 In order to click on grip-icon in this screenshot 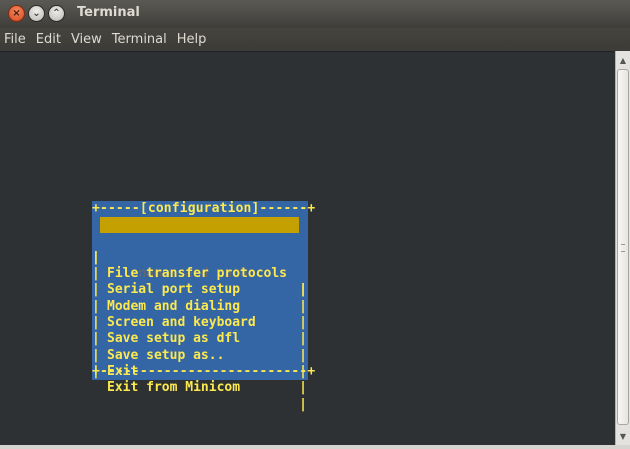, I will do `click(623, 248)`.